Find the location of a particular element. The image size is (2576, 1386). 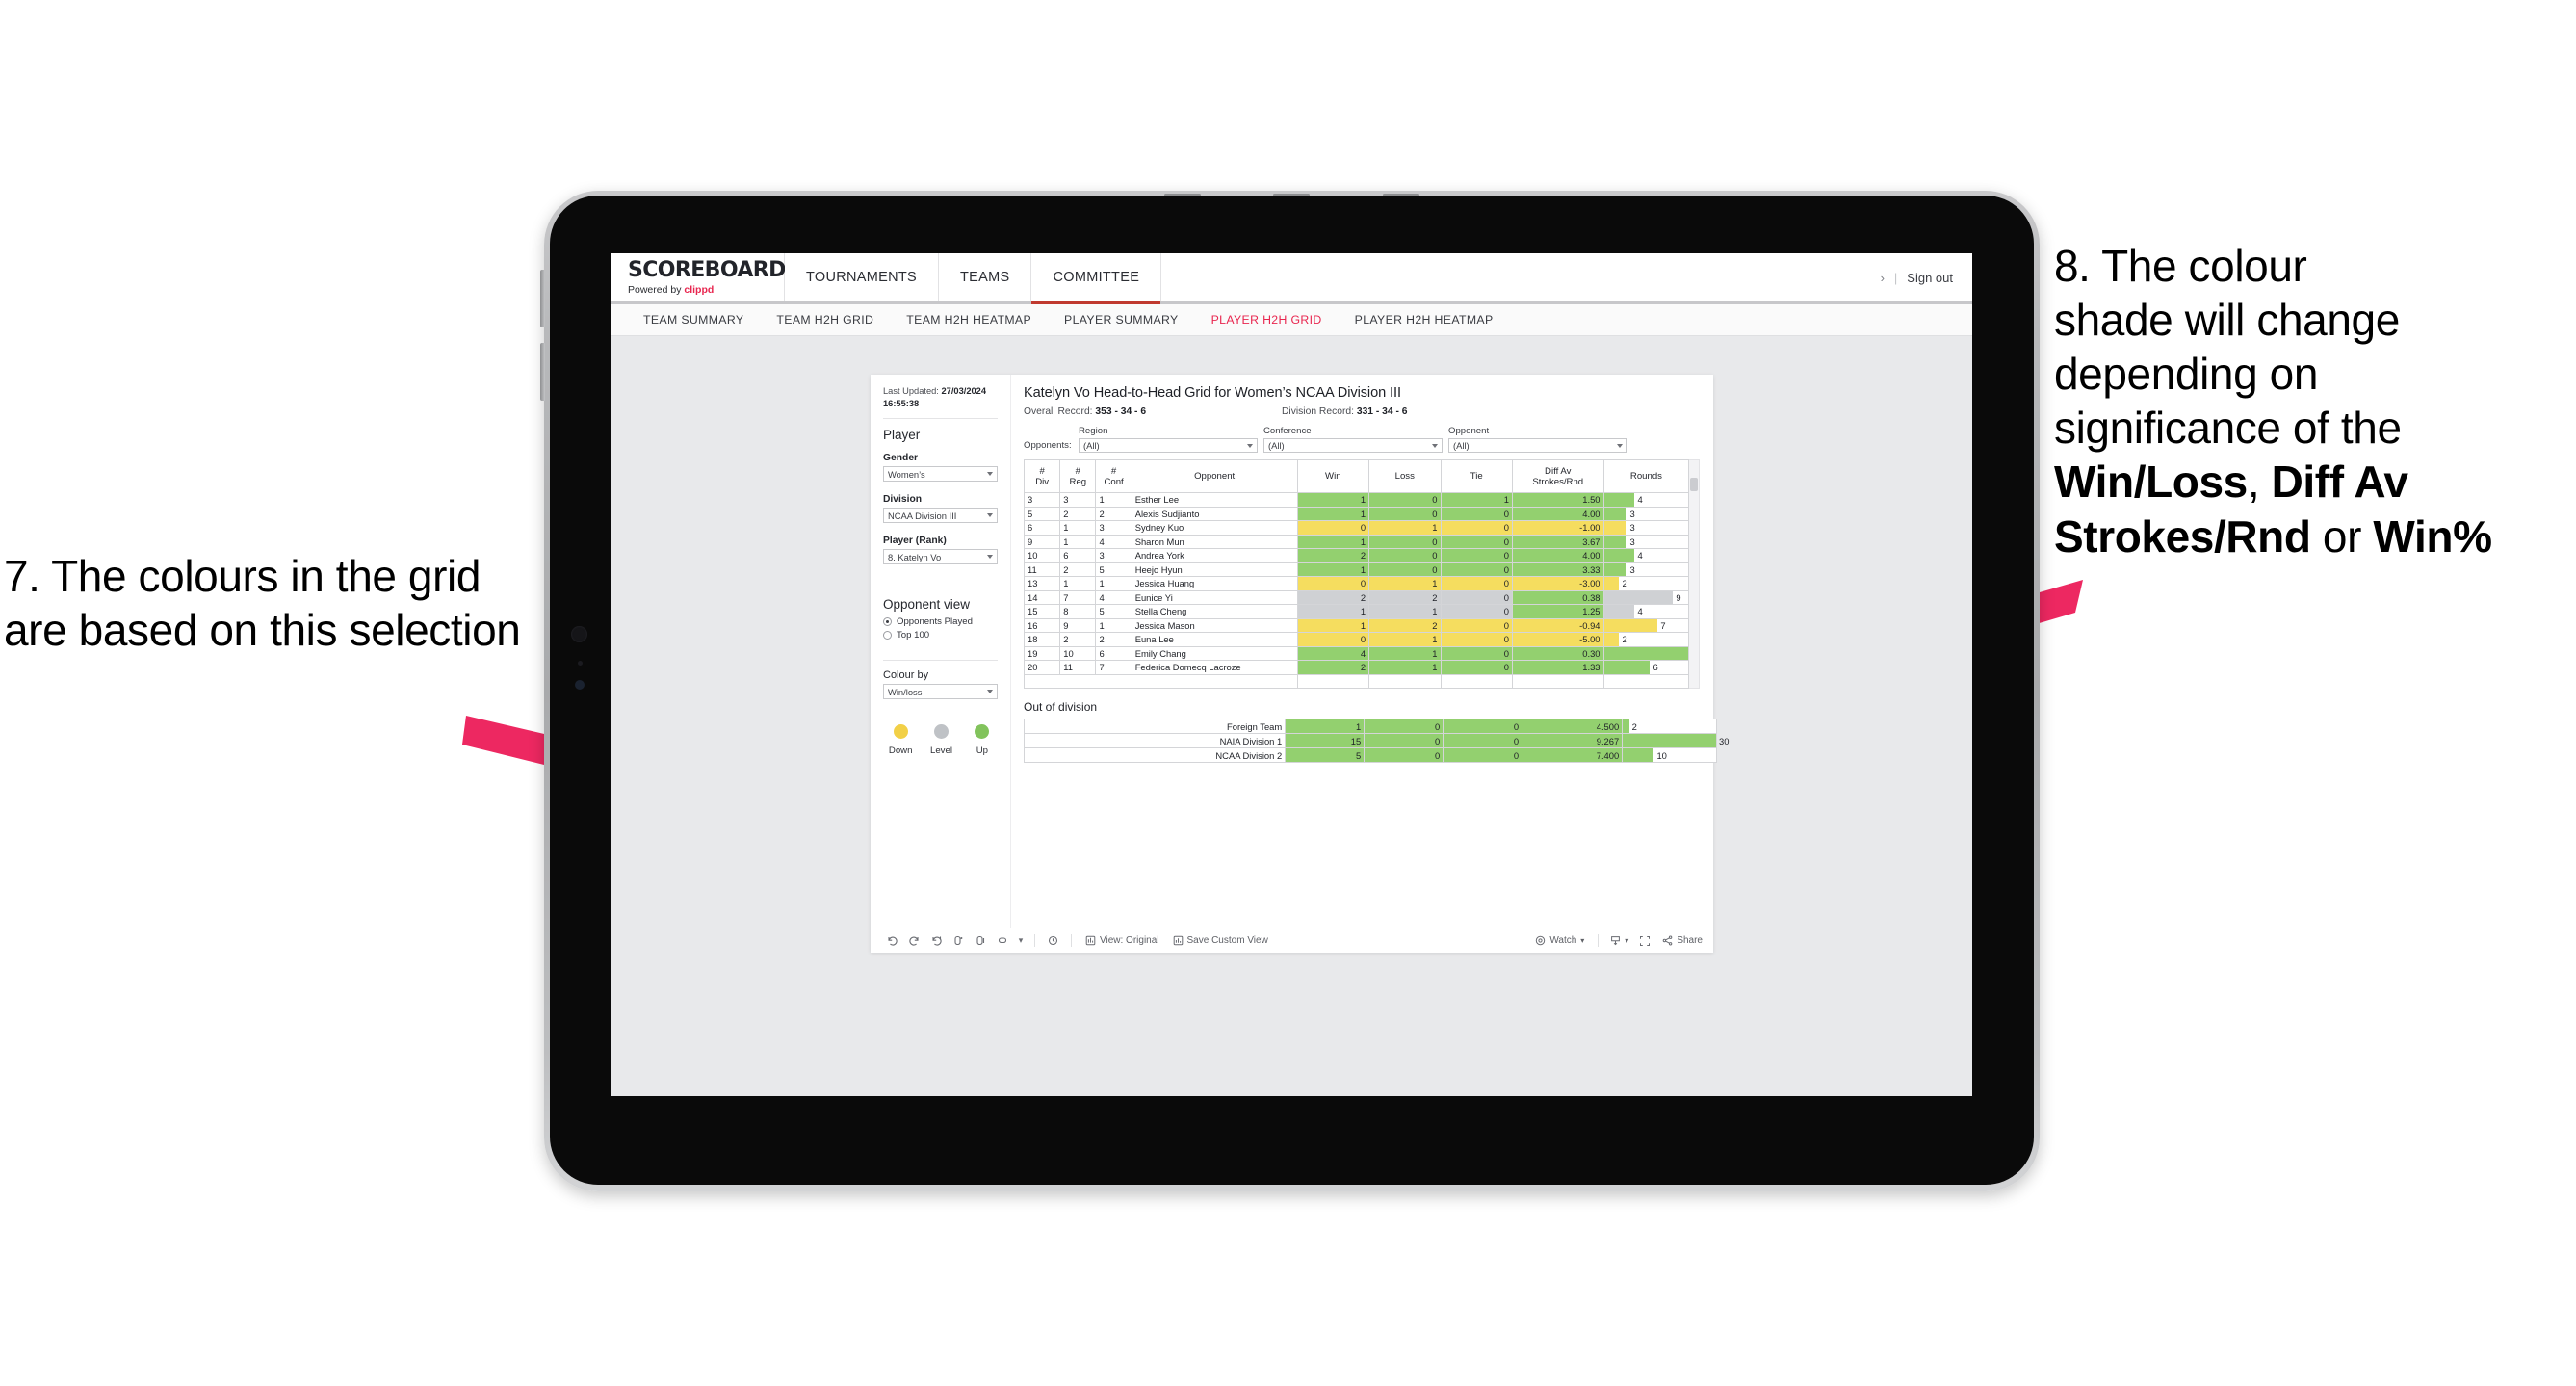

player-rank-select: 8. Katelyn Vo is located at coordinates (940, 557).